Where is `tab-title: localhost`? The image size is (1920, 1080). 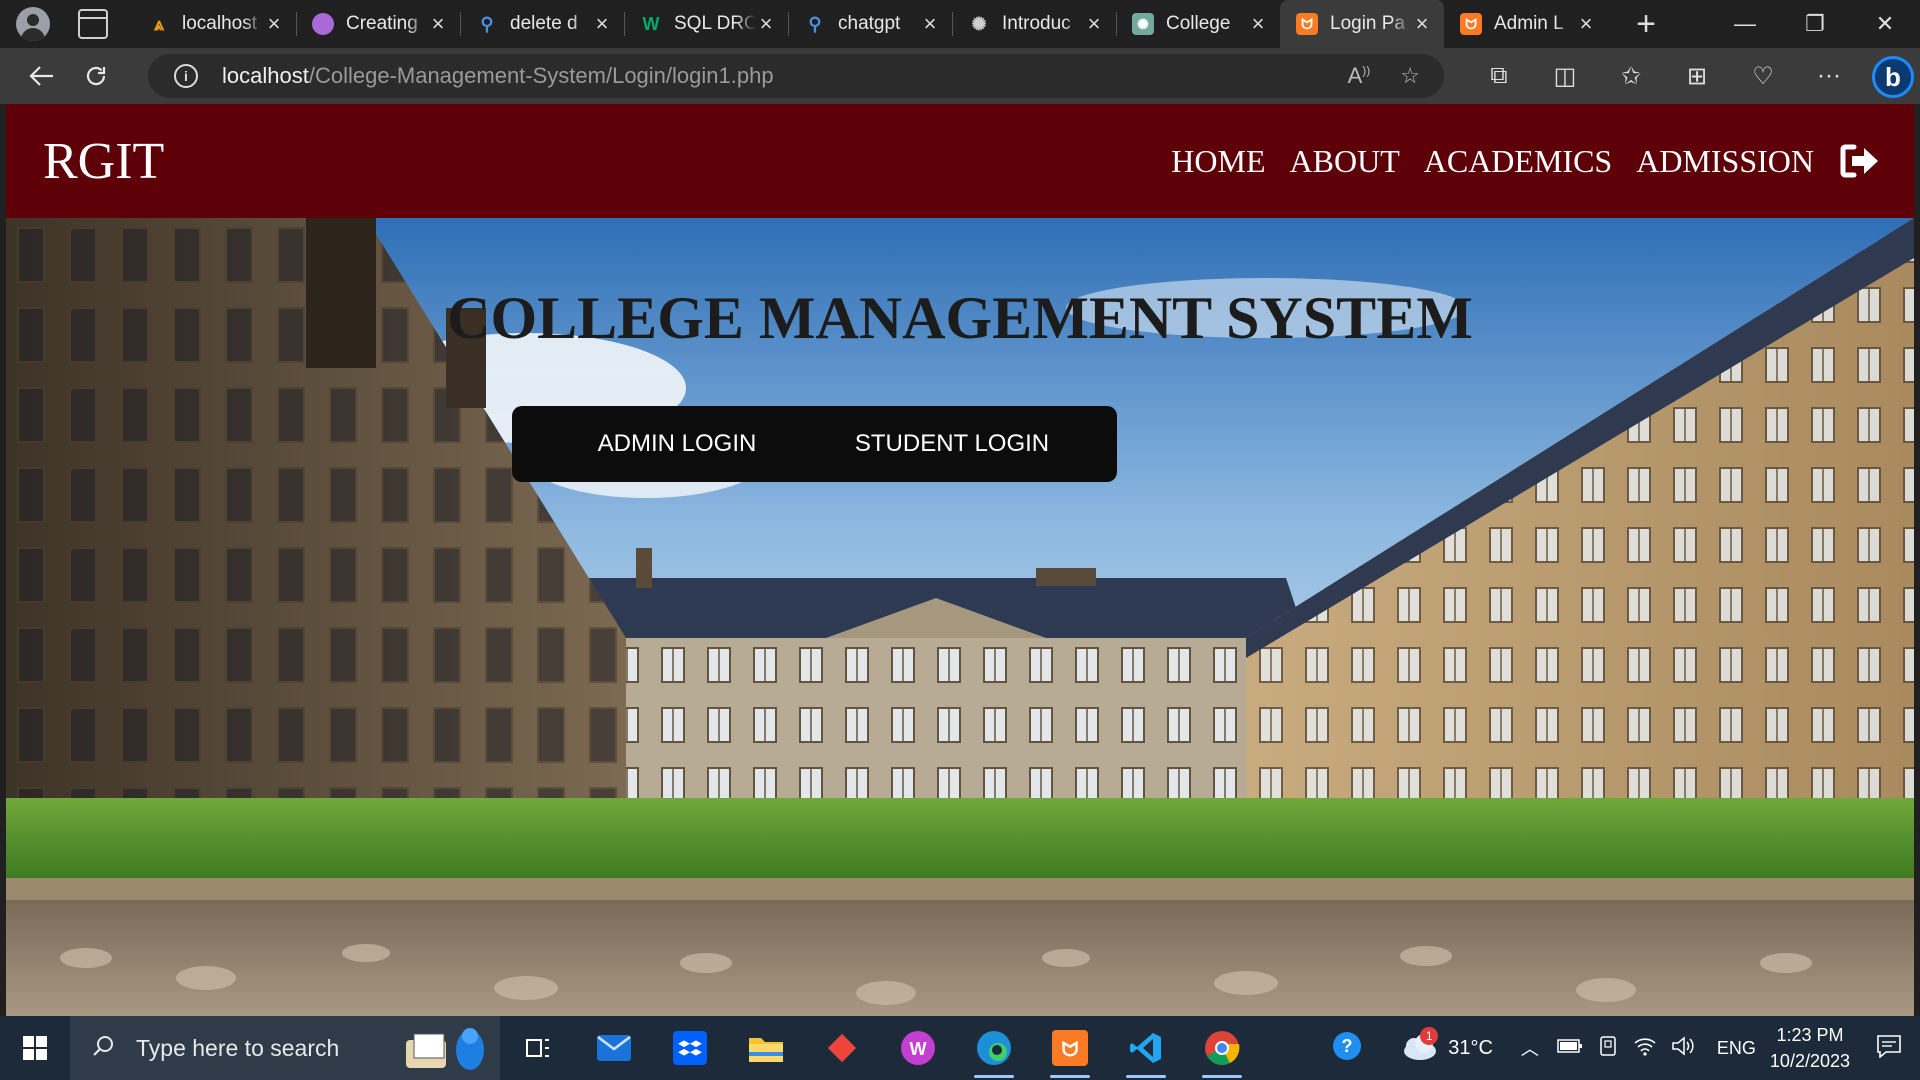
tab-title: localhost is located at coordinates (219, 23).